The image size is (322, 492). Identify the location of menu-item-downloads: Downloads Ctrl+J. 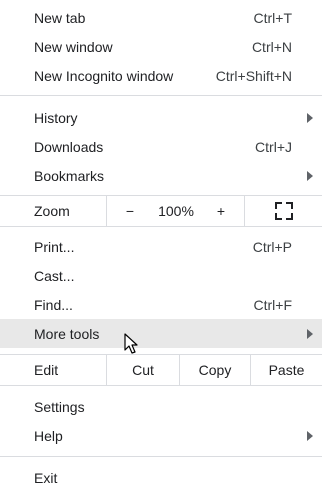
(161, 146).